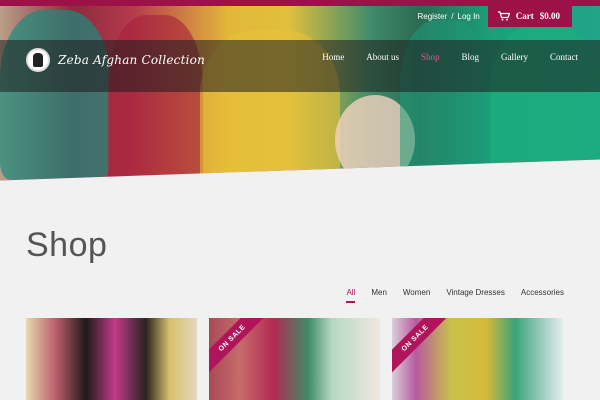  Describe the element at coordinates (475, 295) in the screenshot. I see `filter-vintage-dresses: Vintage Dresses` at that location.